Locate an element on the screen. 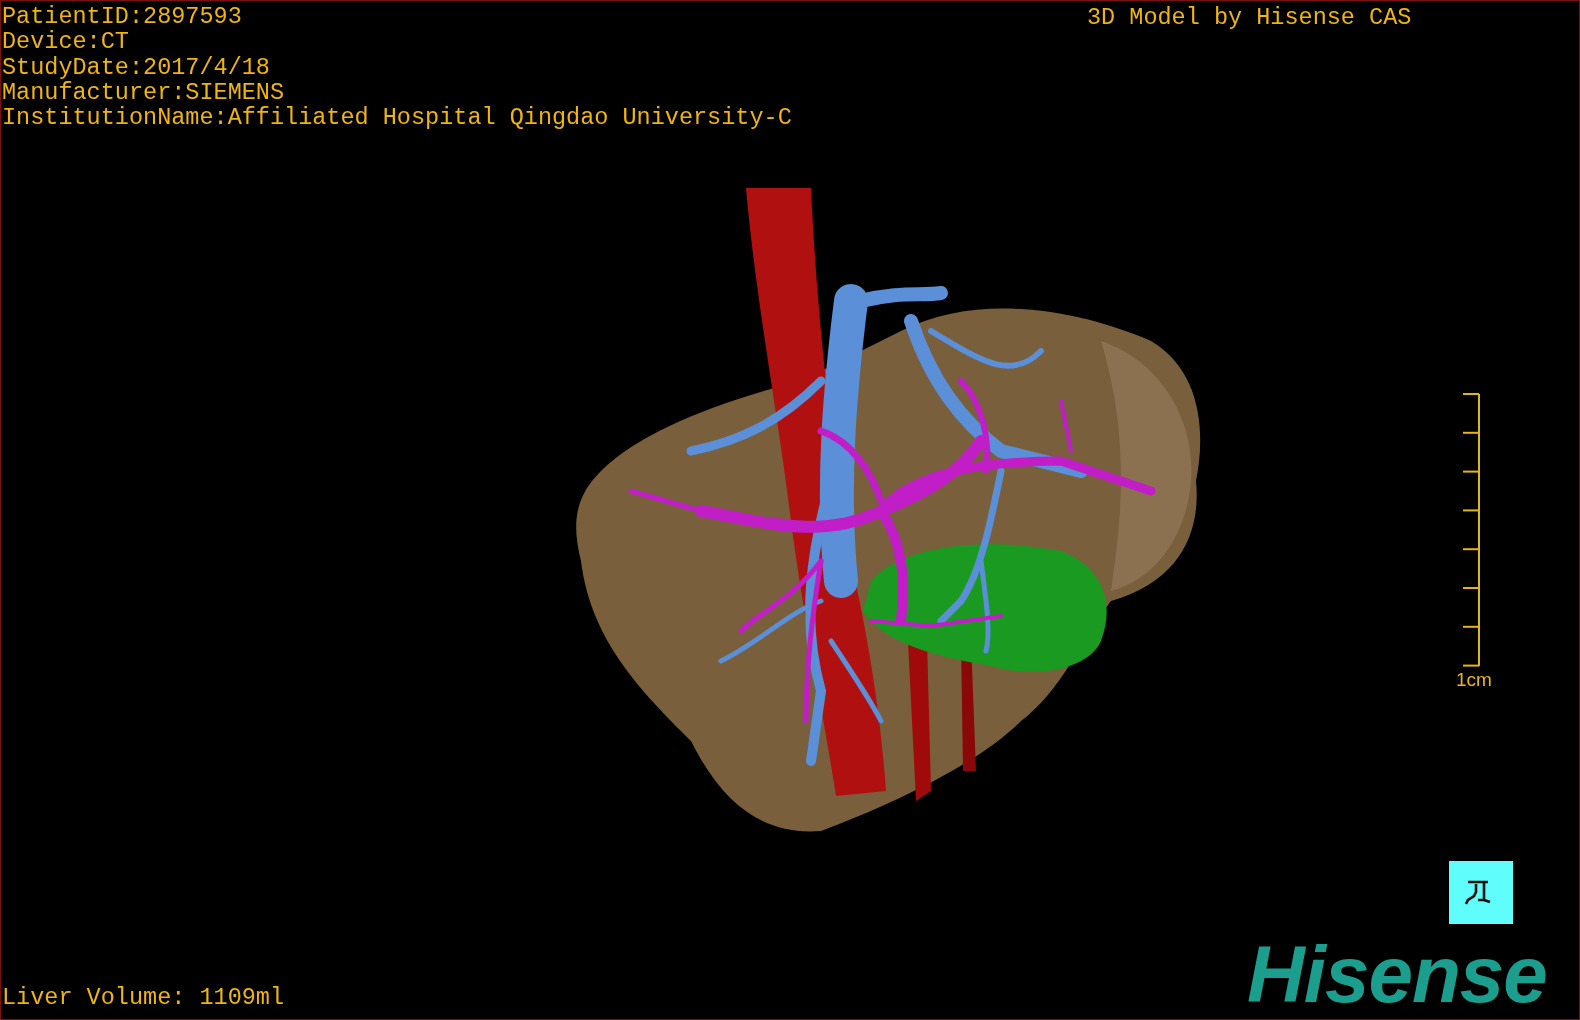 This screenshot has width=1580, height=1020. scale-label: 1cm is located at coordinates (1474, 680).